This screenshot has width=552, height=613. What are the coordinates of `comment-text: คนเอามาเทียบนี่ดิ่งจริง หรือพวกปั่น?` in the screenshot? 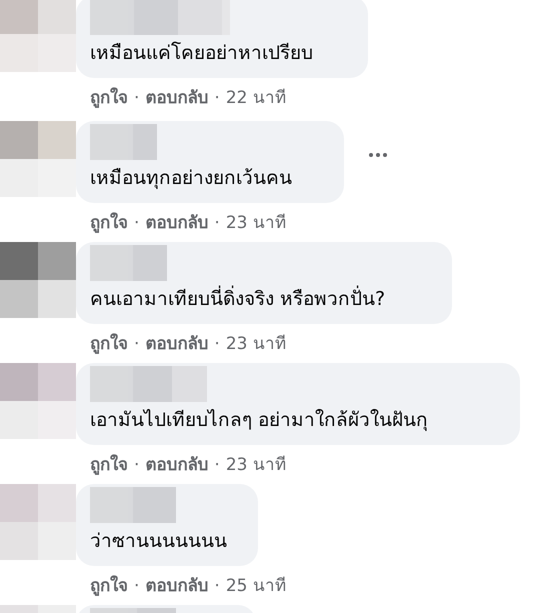 It's located at (263, 299).